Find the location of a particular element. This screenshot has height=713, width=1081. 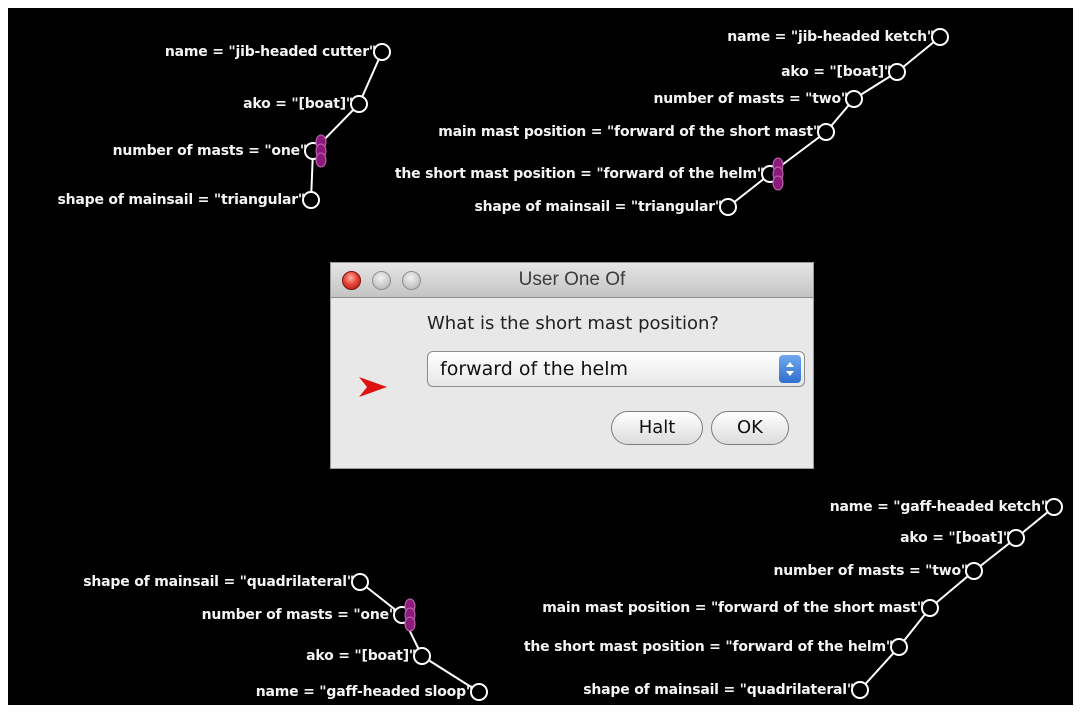

short-mast-position-select: forward of the helm is located at coordinates (616, 369).